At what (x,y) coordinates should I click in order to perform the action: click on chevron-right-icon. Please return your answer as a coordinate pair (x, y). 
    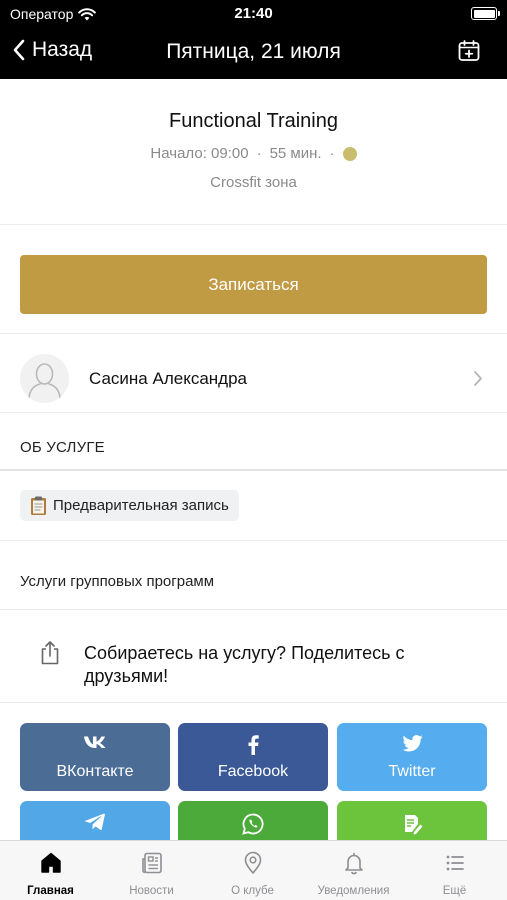
    Looking at the image, I should click on (478, 378).